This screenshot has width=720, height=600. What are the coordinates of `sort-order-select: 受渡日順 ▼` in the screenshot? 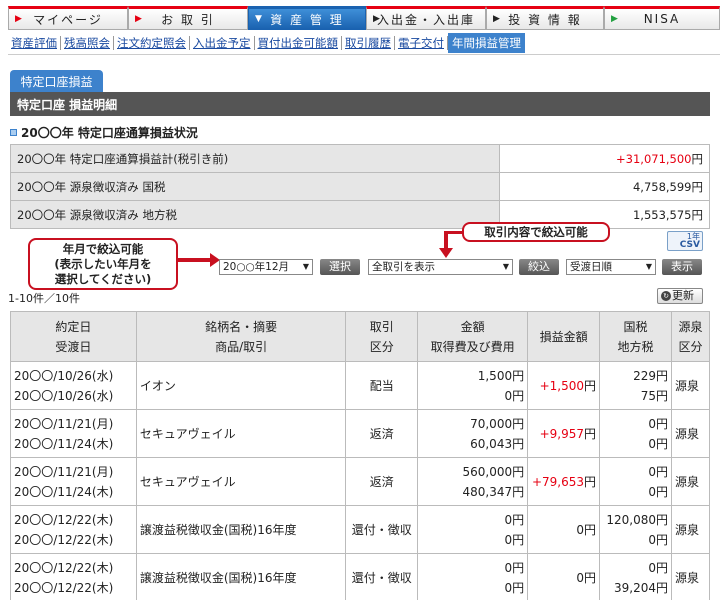 It's located at (611, 267).